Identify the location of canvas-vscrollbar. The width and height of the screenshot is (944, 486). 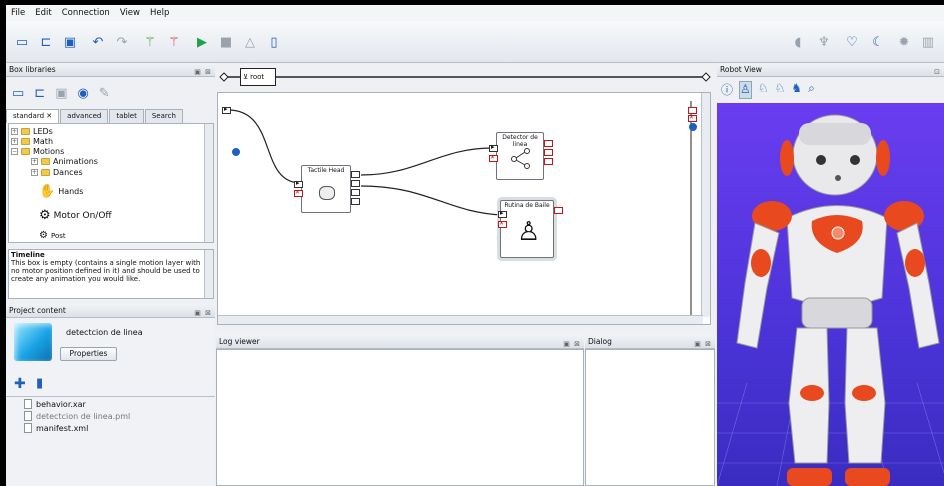
(705, 205).